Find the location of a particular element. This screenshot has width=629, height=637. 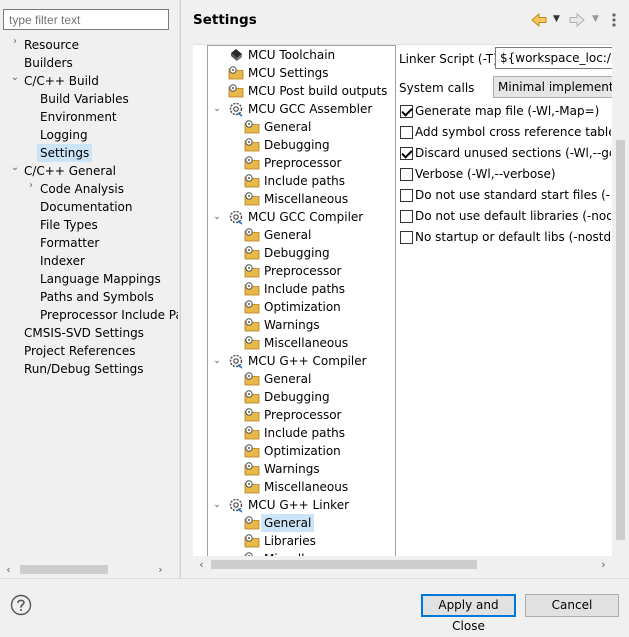

nav-item: Language Mappings is located at coordinates (89, 279).